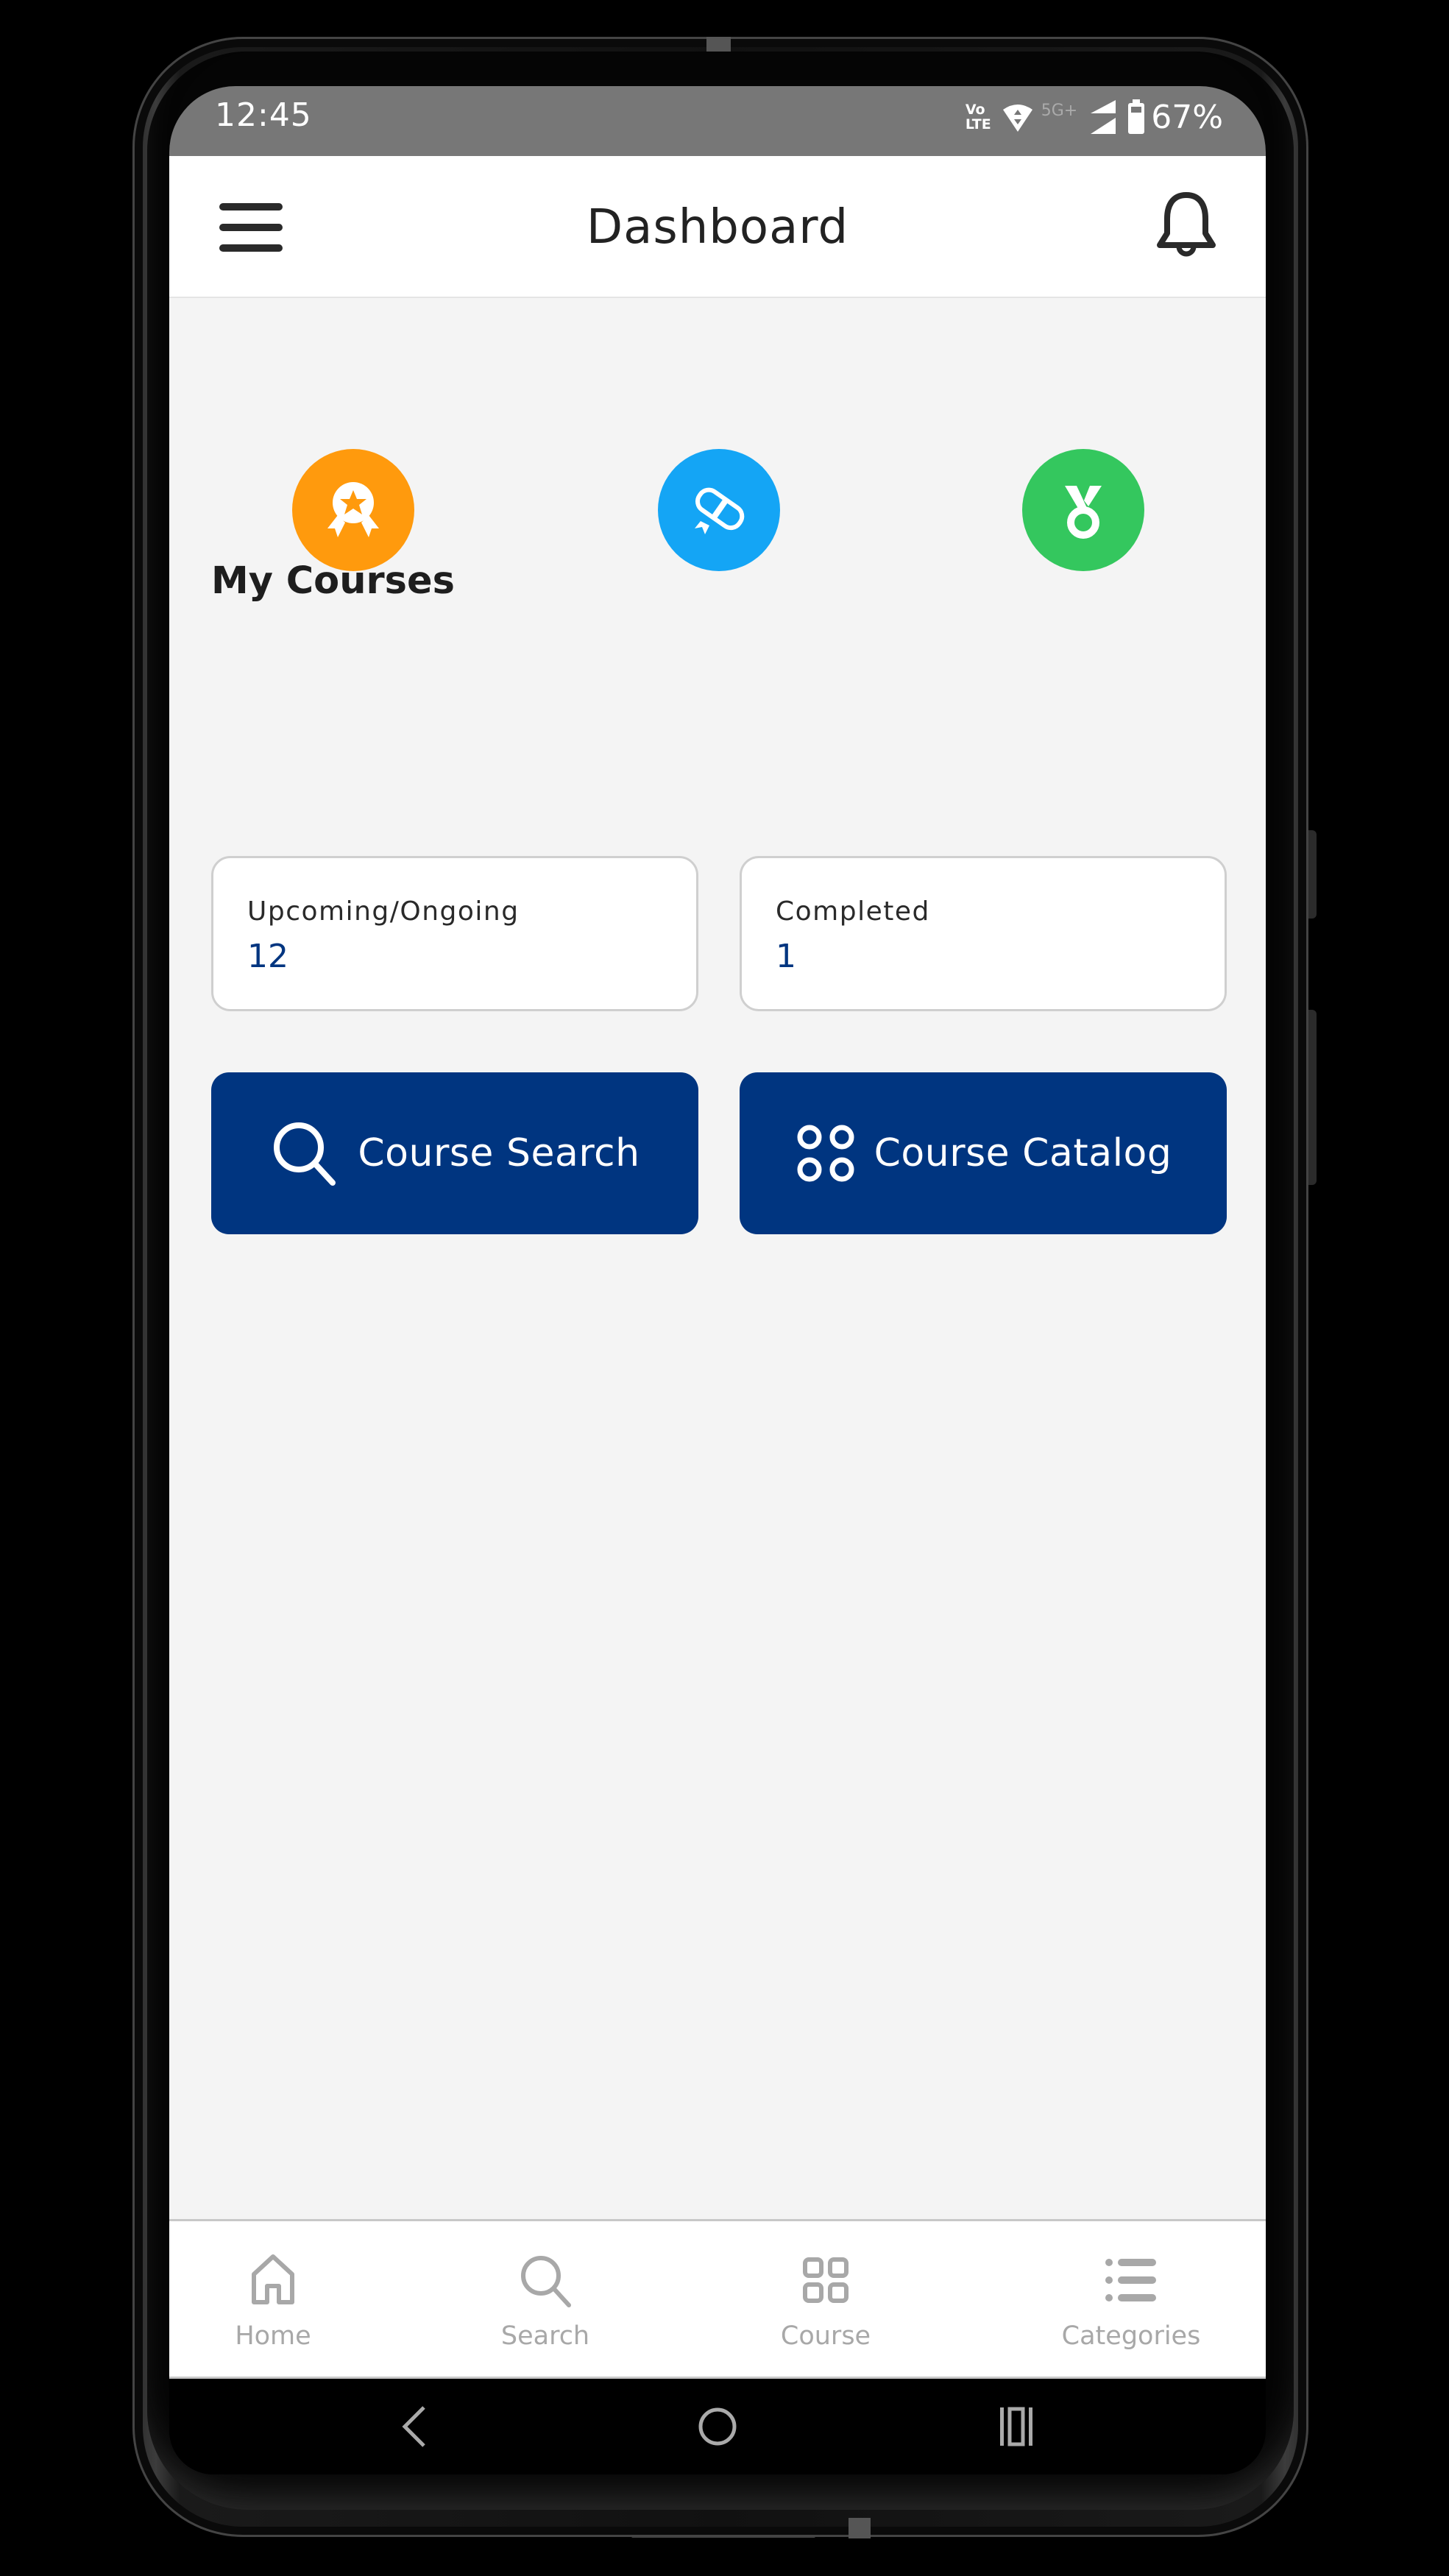 This screenshot has width=1449, height=2576. I want to click on battery-percent: 67%, so click(1187, 117).